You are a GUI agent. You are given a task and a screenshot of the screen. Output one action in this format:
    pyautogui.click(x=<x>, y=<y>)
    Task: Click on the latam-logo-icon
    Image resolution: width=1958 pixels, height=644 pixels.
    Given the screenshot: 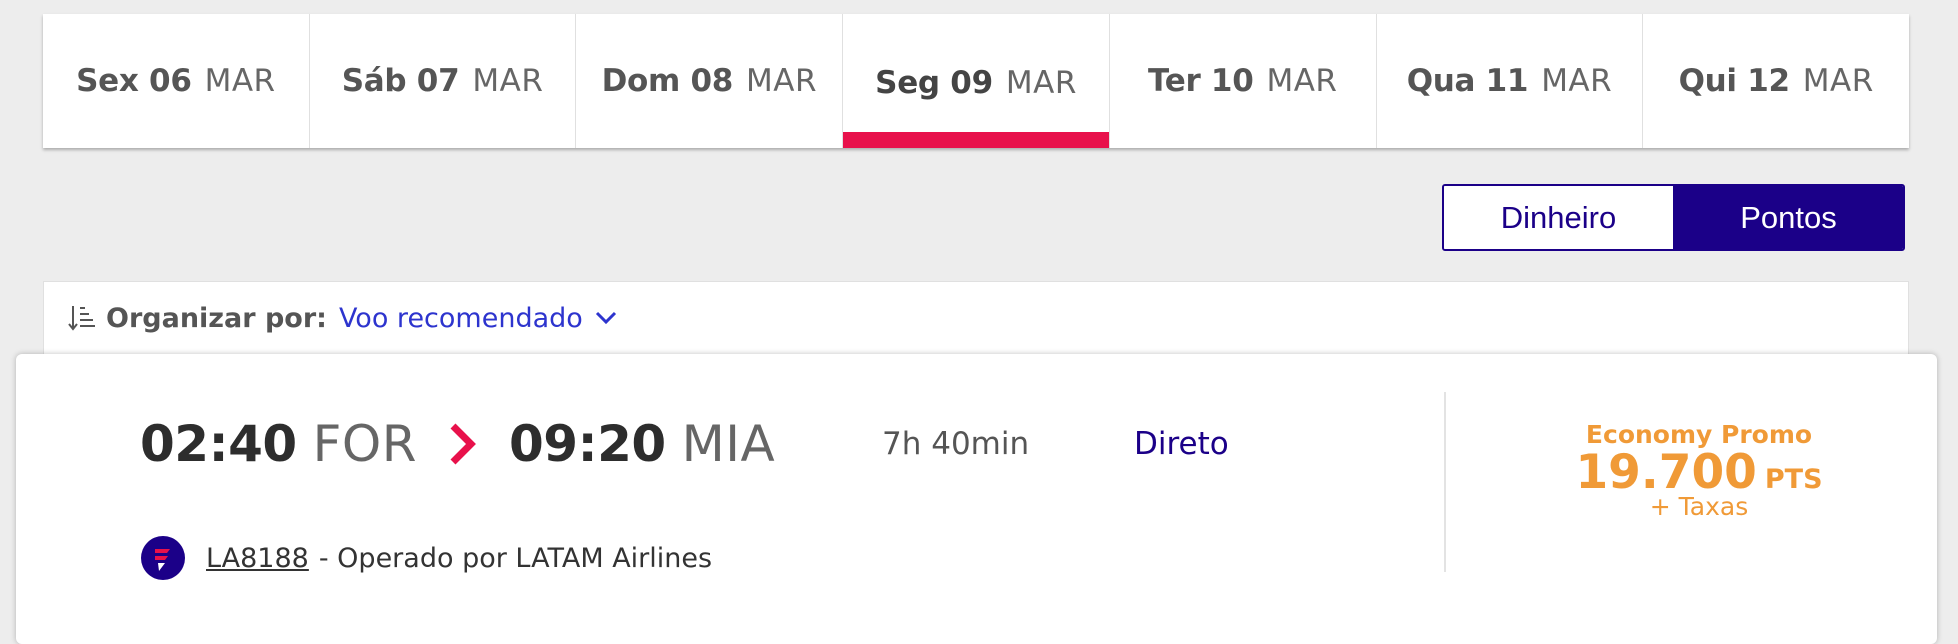 What is the action you would take?
    pyautogui.click(x=163, y=558)
    